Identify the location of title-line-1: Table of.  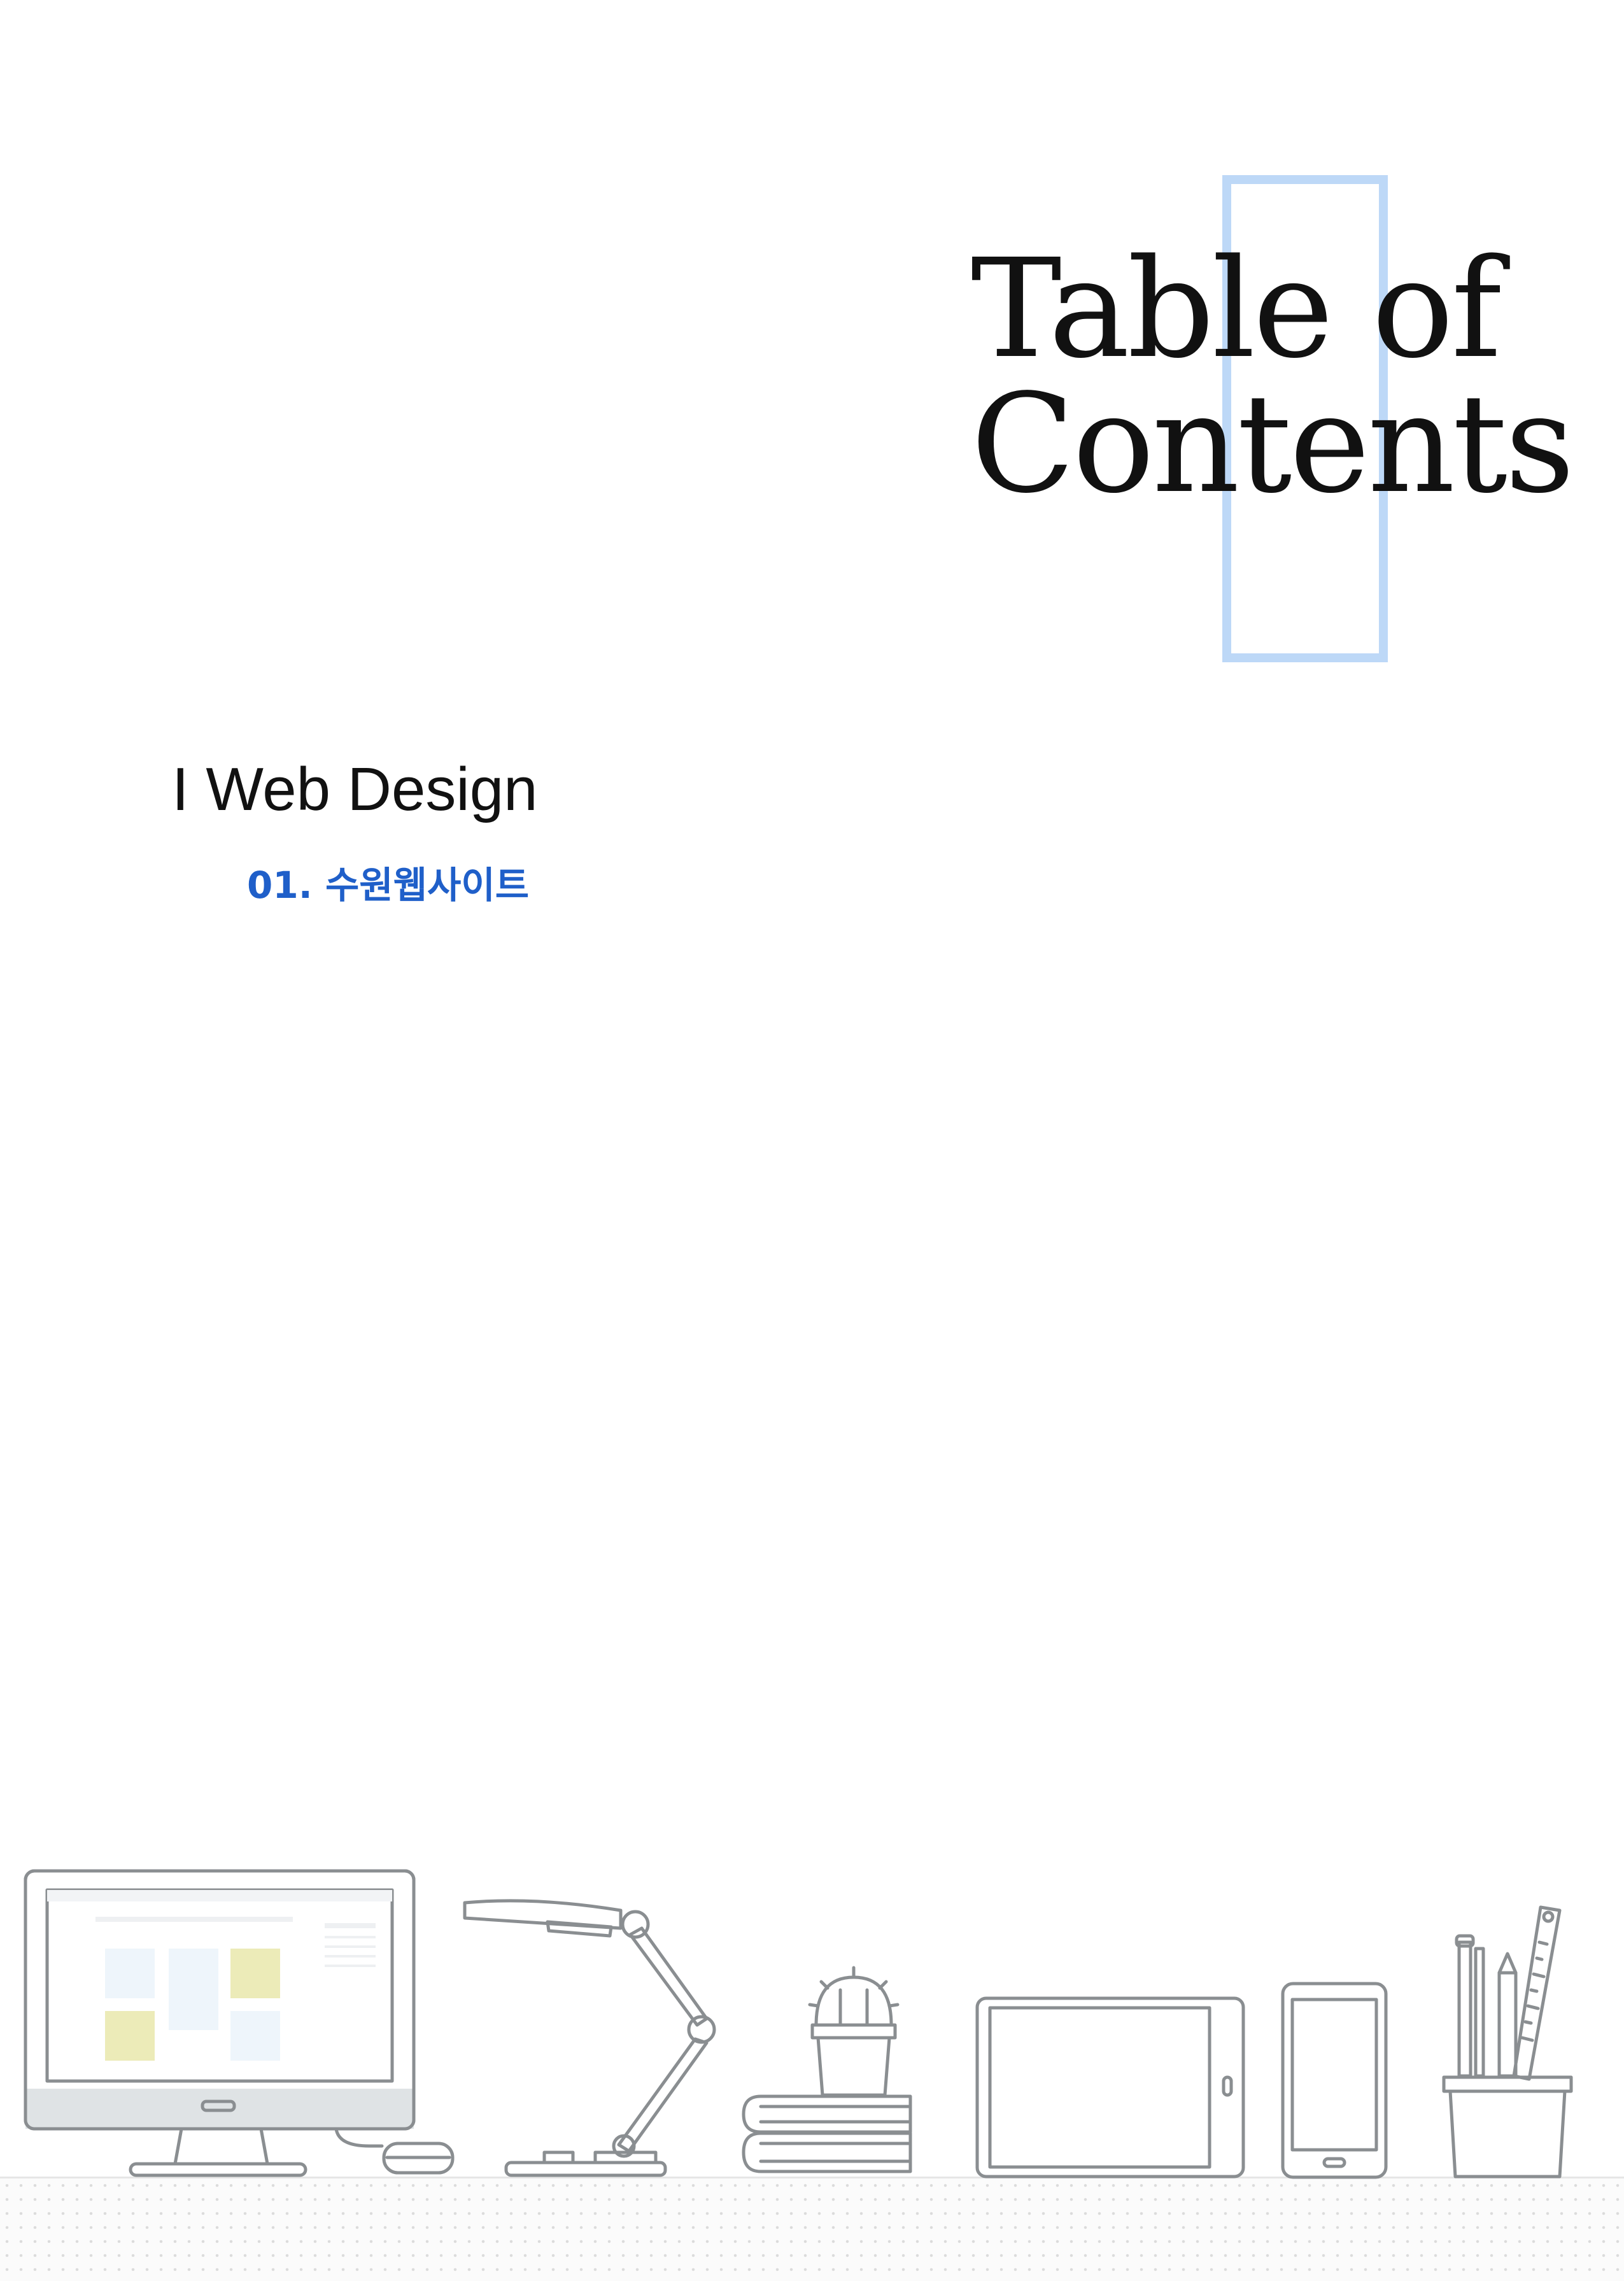
(1236, 309).